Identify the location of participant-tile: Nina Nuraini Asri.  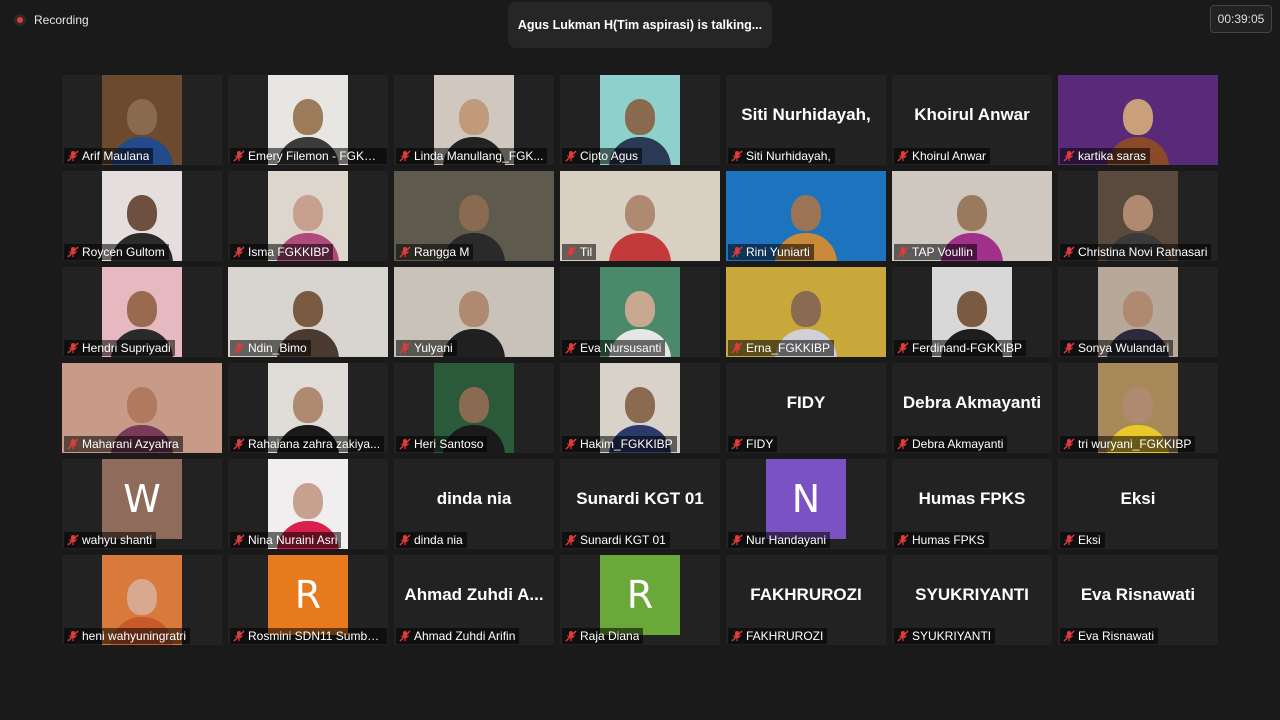
(308, 504).